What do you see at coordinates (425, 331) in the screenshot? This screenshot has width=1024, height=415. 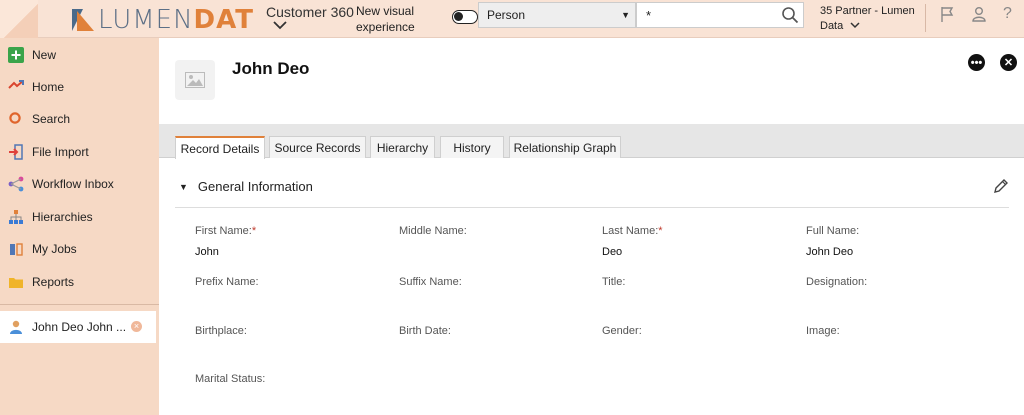 I see `field-label-birth-date: Birth Date:` at bounding box center [425, 331].